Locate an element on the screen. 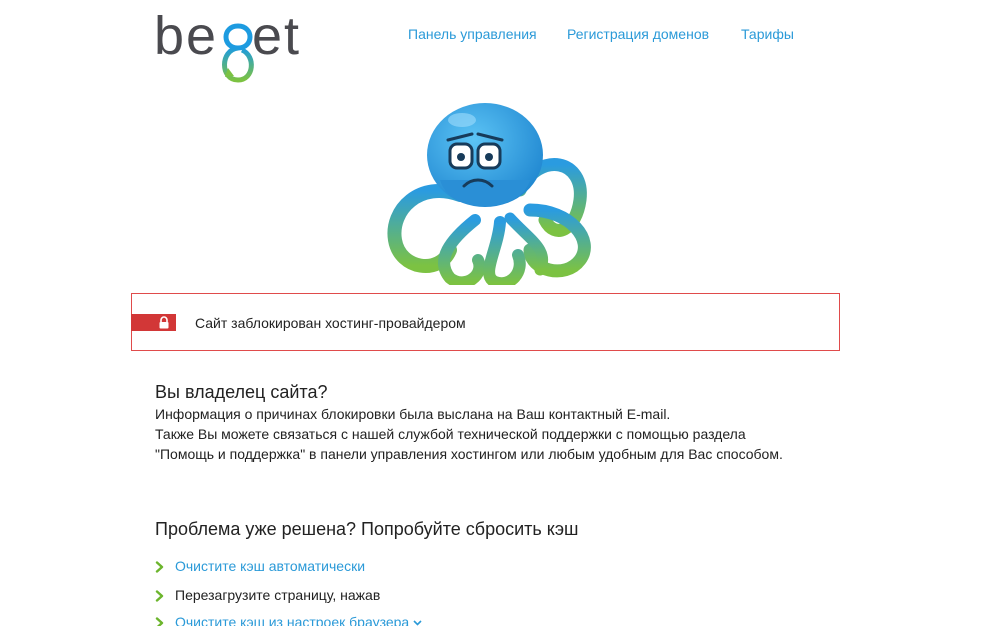  nav-link-tariffs: Тарифы is located at coordinates (767, 34).